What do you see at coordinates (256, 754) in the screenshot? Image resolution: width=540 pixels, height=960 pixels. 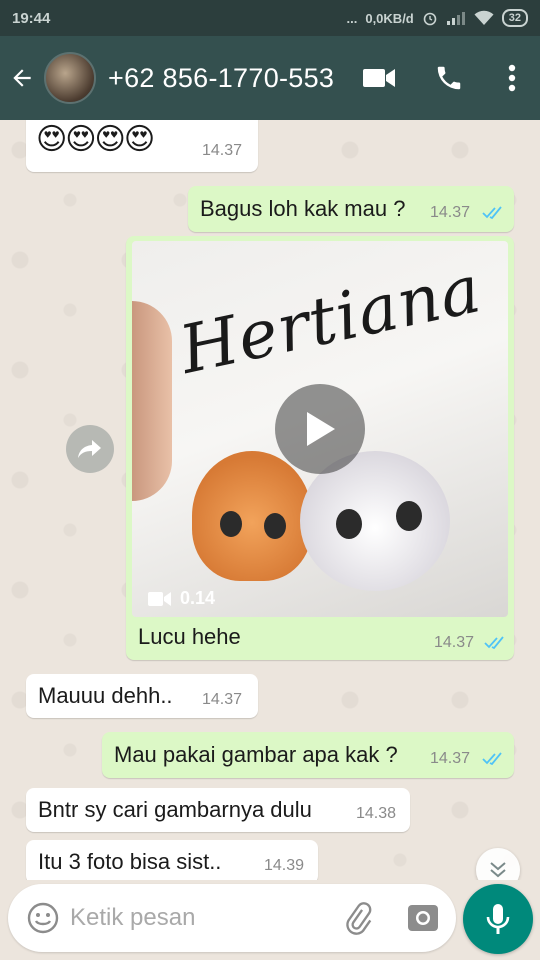 I see `message-text: Mau pakai gambar apa kak ?` at bounding box center [256, 754].